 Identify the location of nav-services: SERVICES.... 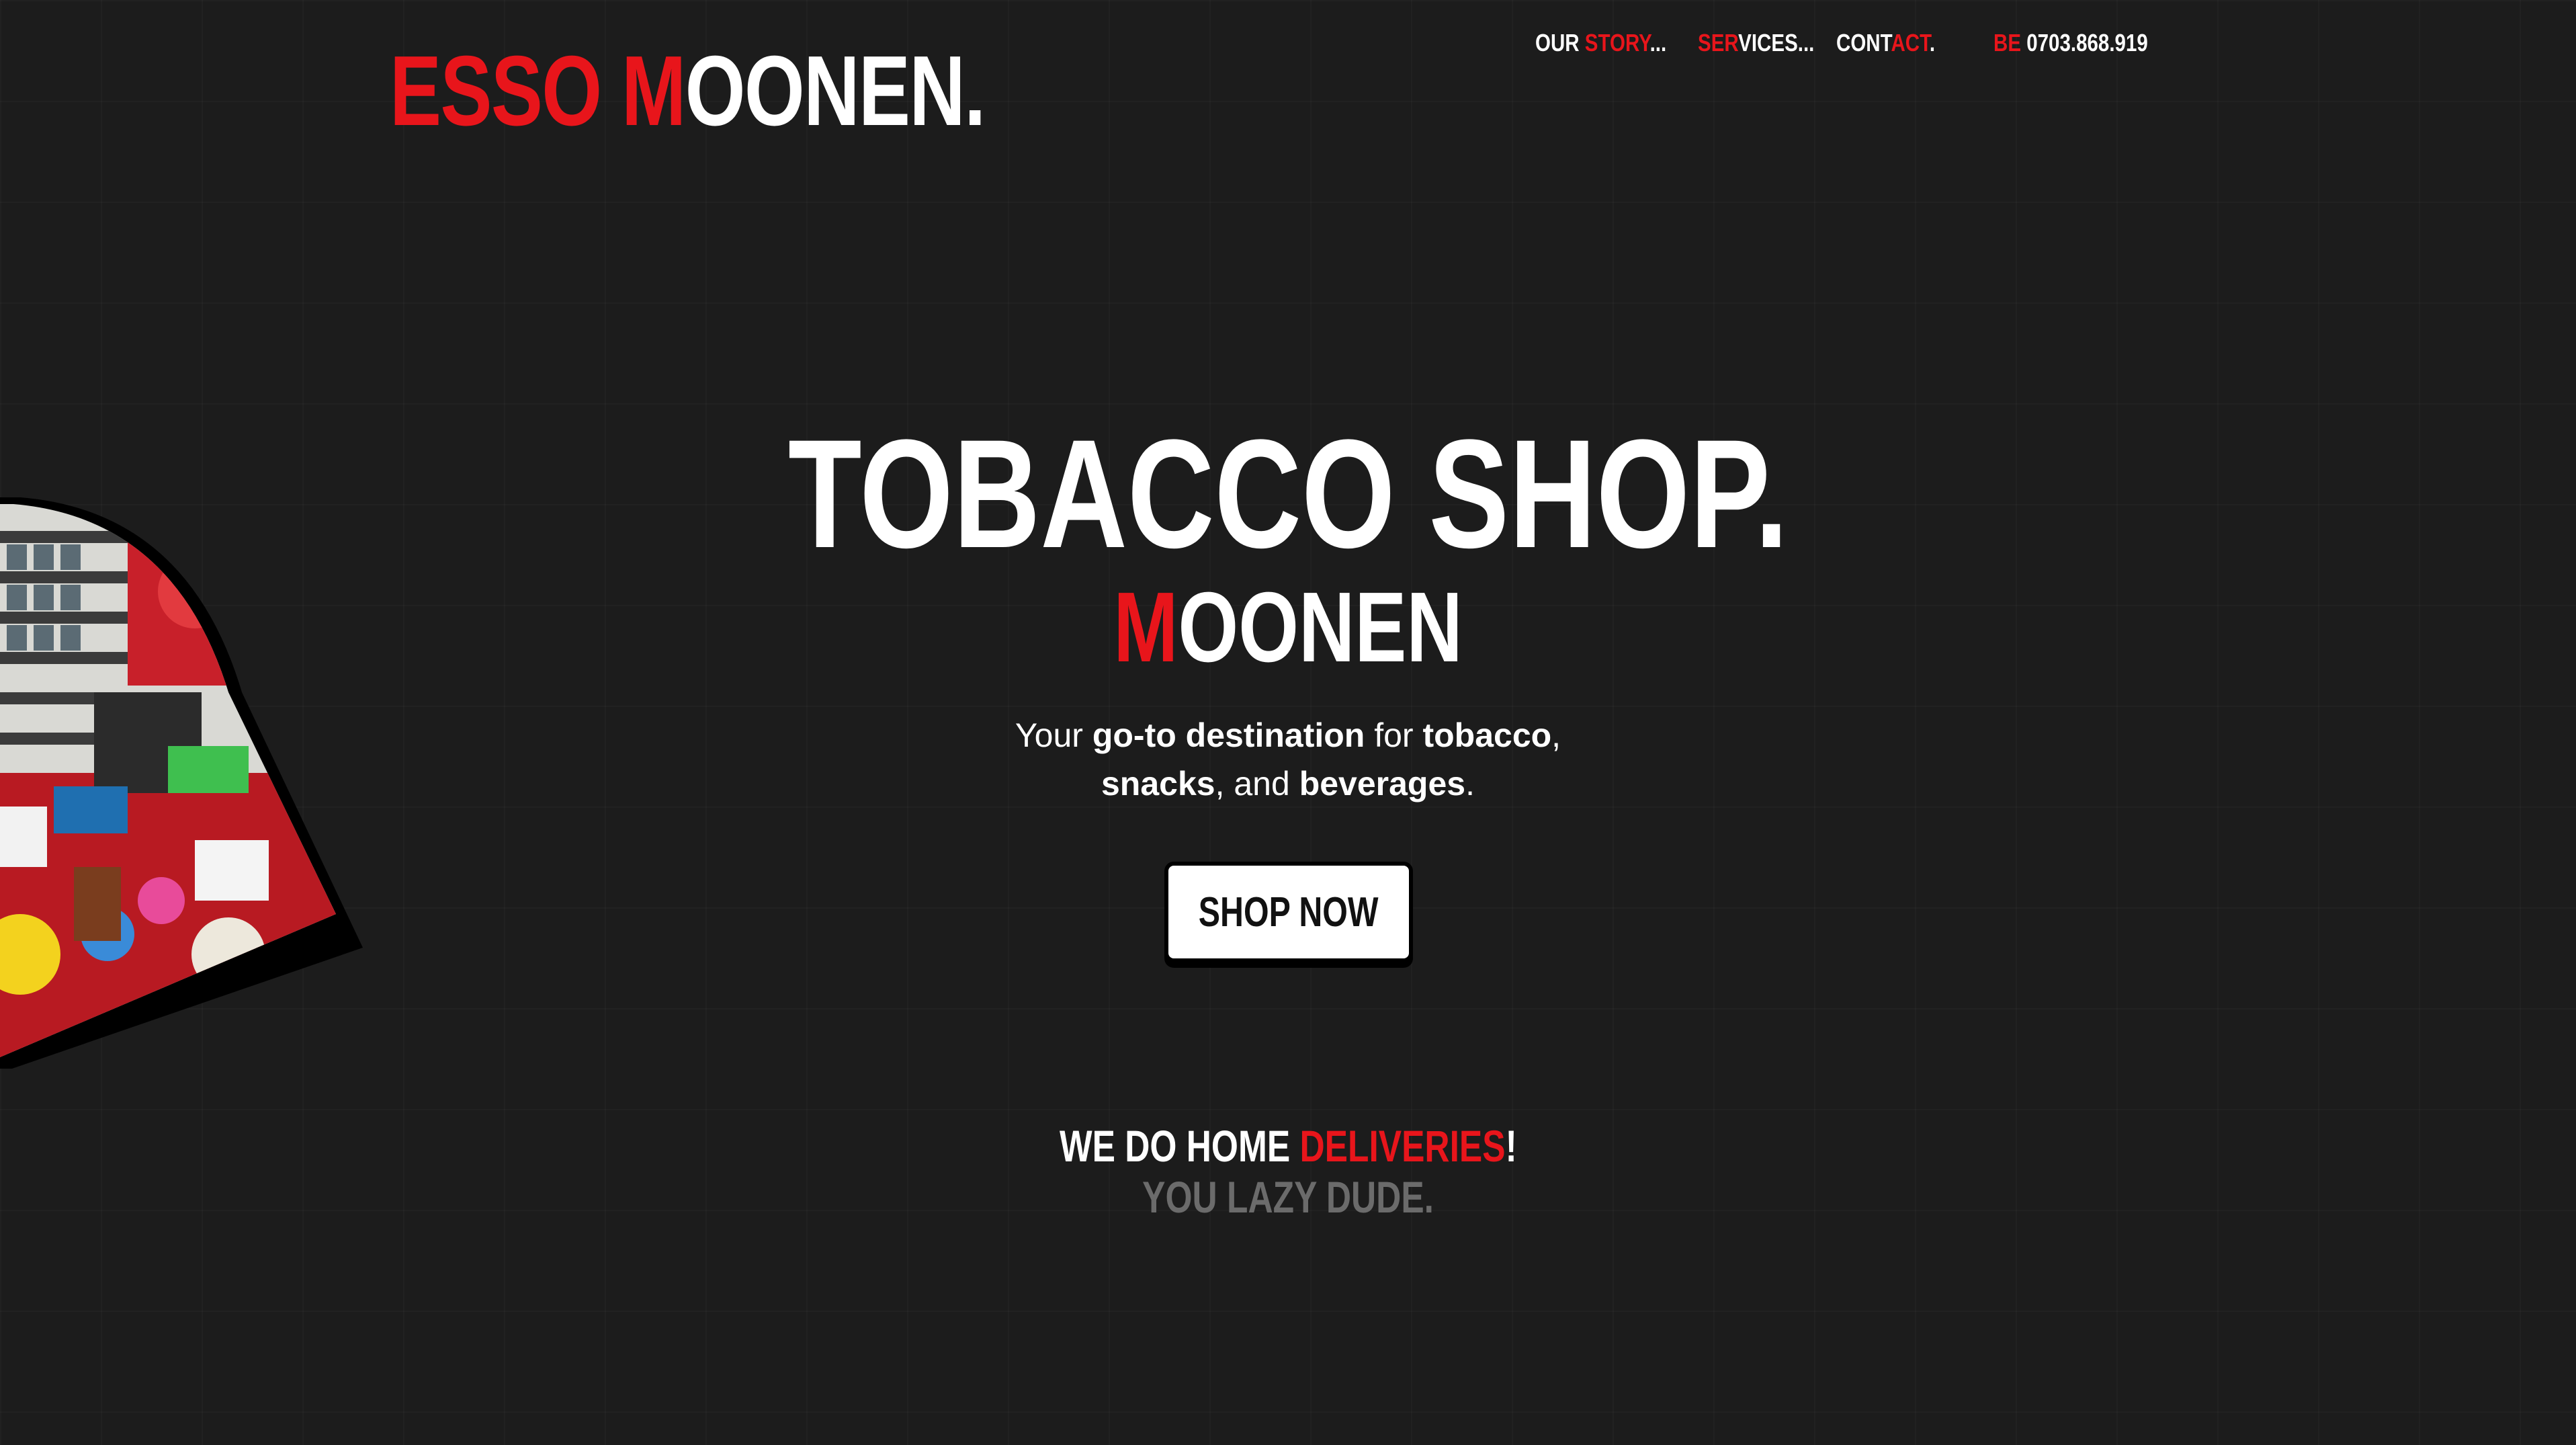
(1756, 43).